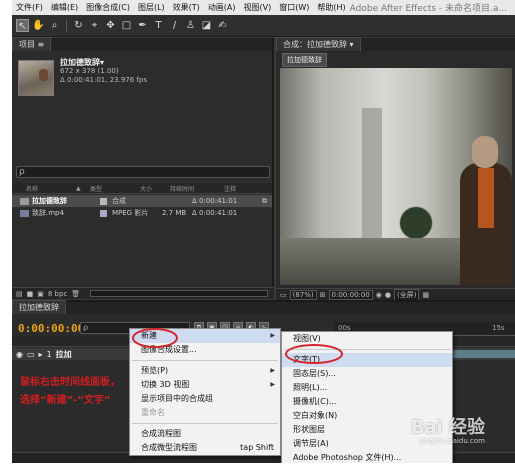  I want to click on zoom-tool-icon: ⌕, so click(54, 25).